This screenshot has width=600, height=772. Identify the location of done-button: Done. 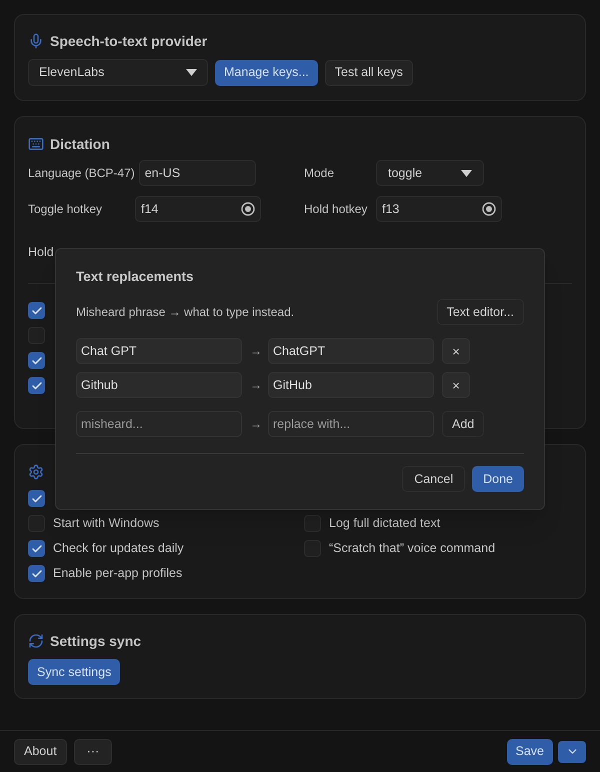
(498, 479).